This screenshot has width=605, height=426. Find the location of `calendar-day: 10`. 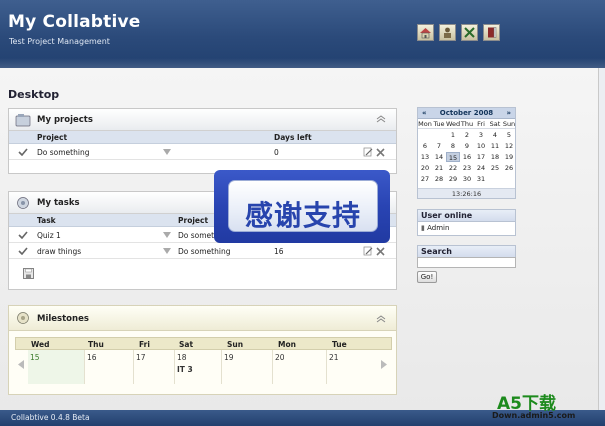

calendar-day: 10 is located at coordinates (481, 146).